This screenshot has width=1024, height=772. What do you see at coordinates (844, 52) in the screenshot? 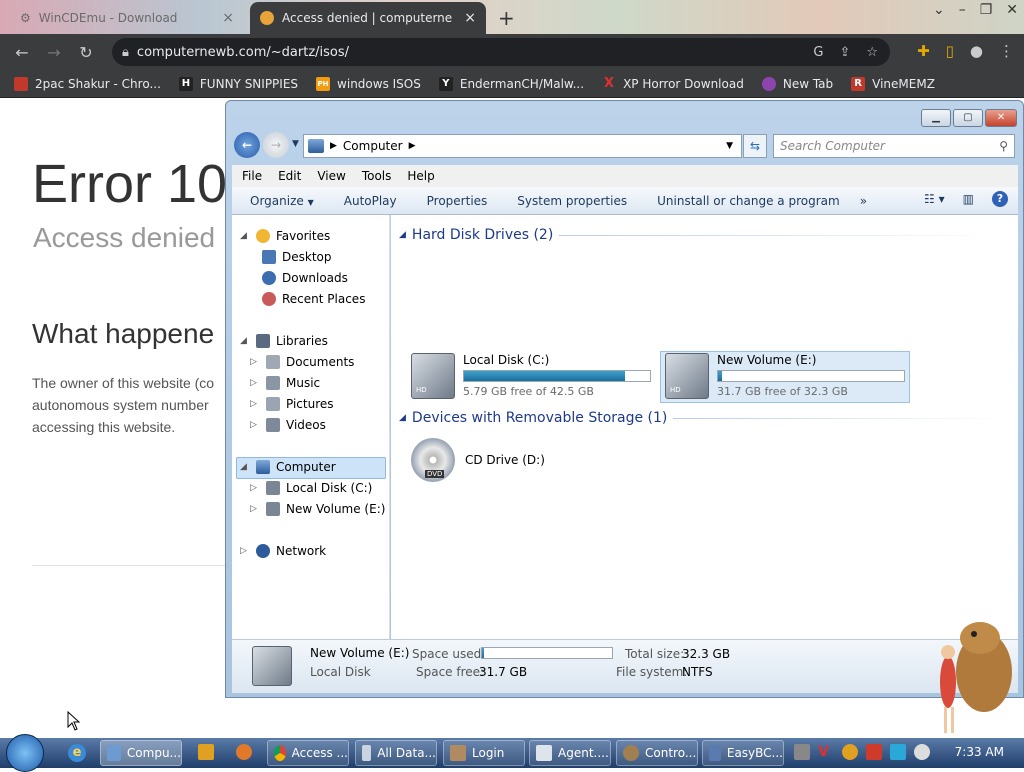
I see `share-icon: ⇪` at bounding box center [844, 52].